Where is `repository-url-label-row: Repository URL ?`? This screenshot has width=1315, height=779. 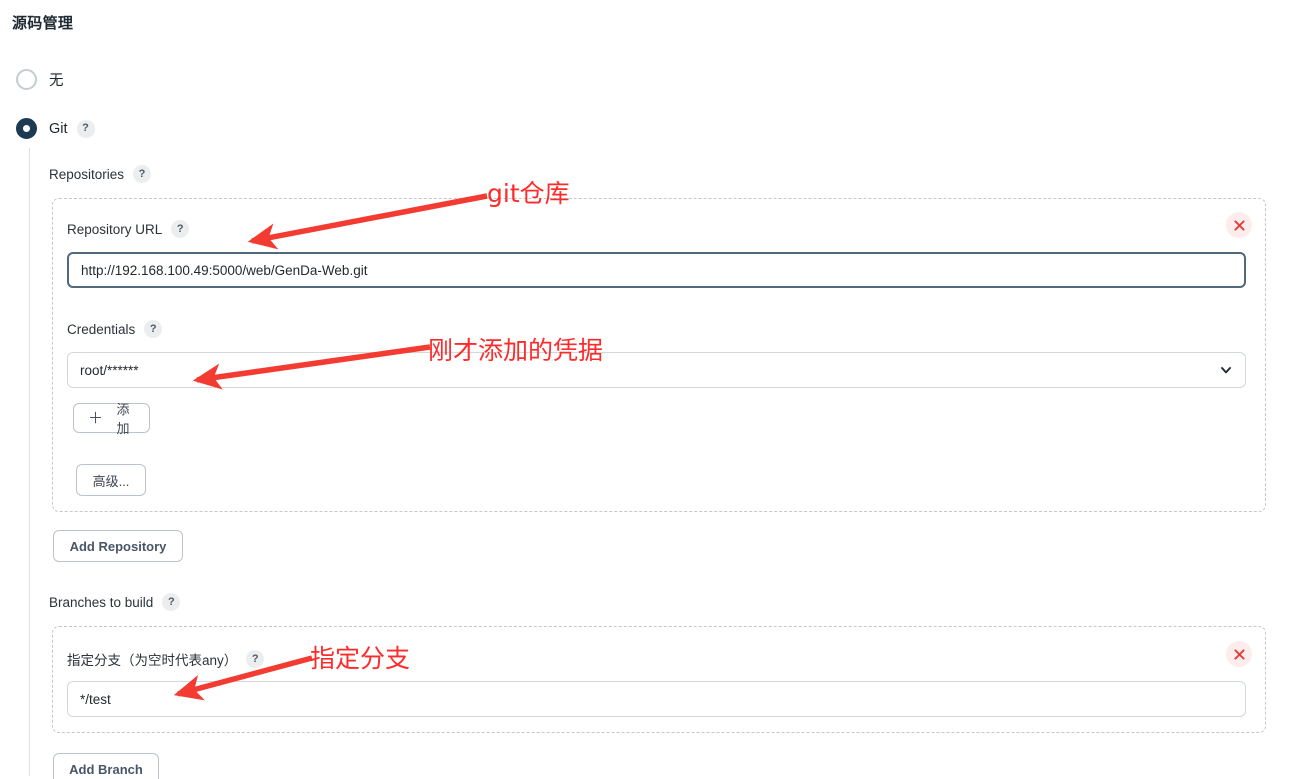 repository-url-label-row: Repository URL ? is located at coordinates (128, 229).